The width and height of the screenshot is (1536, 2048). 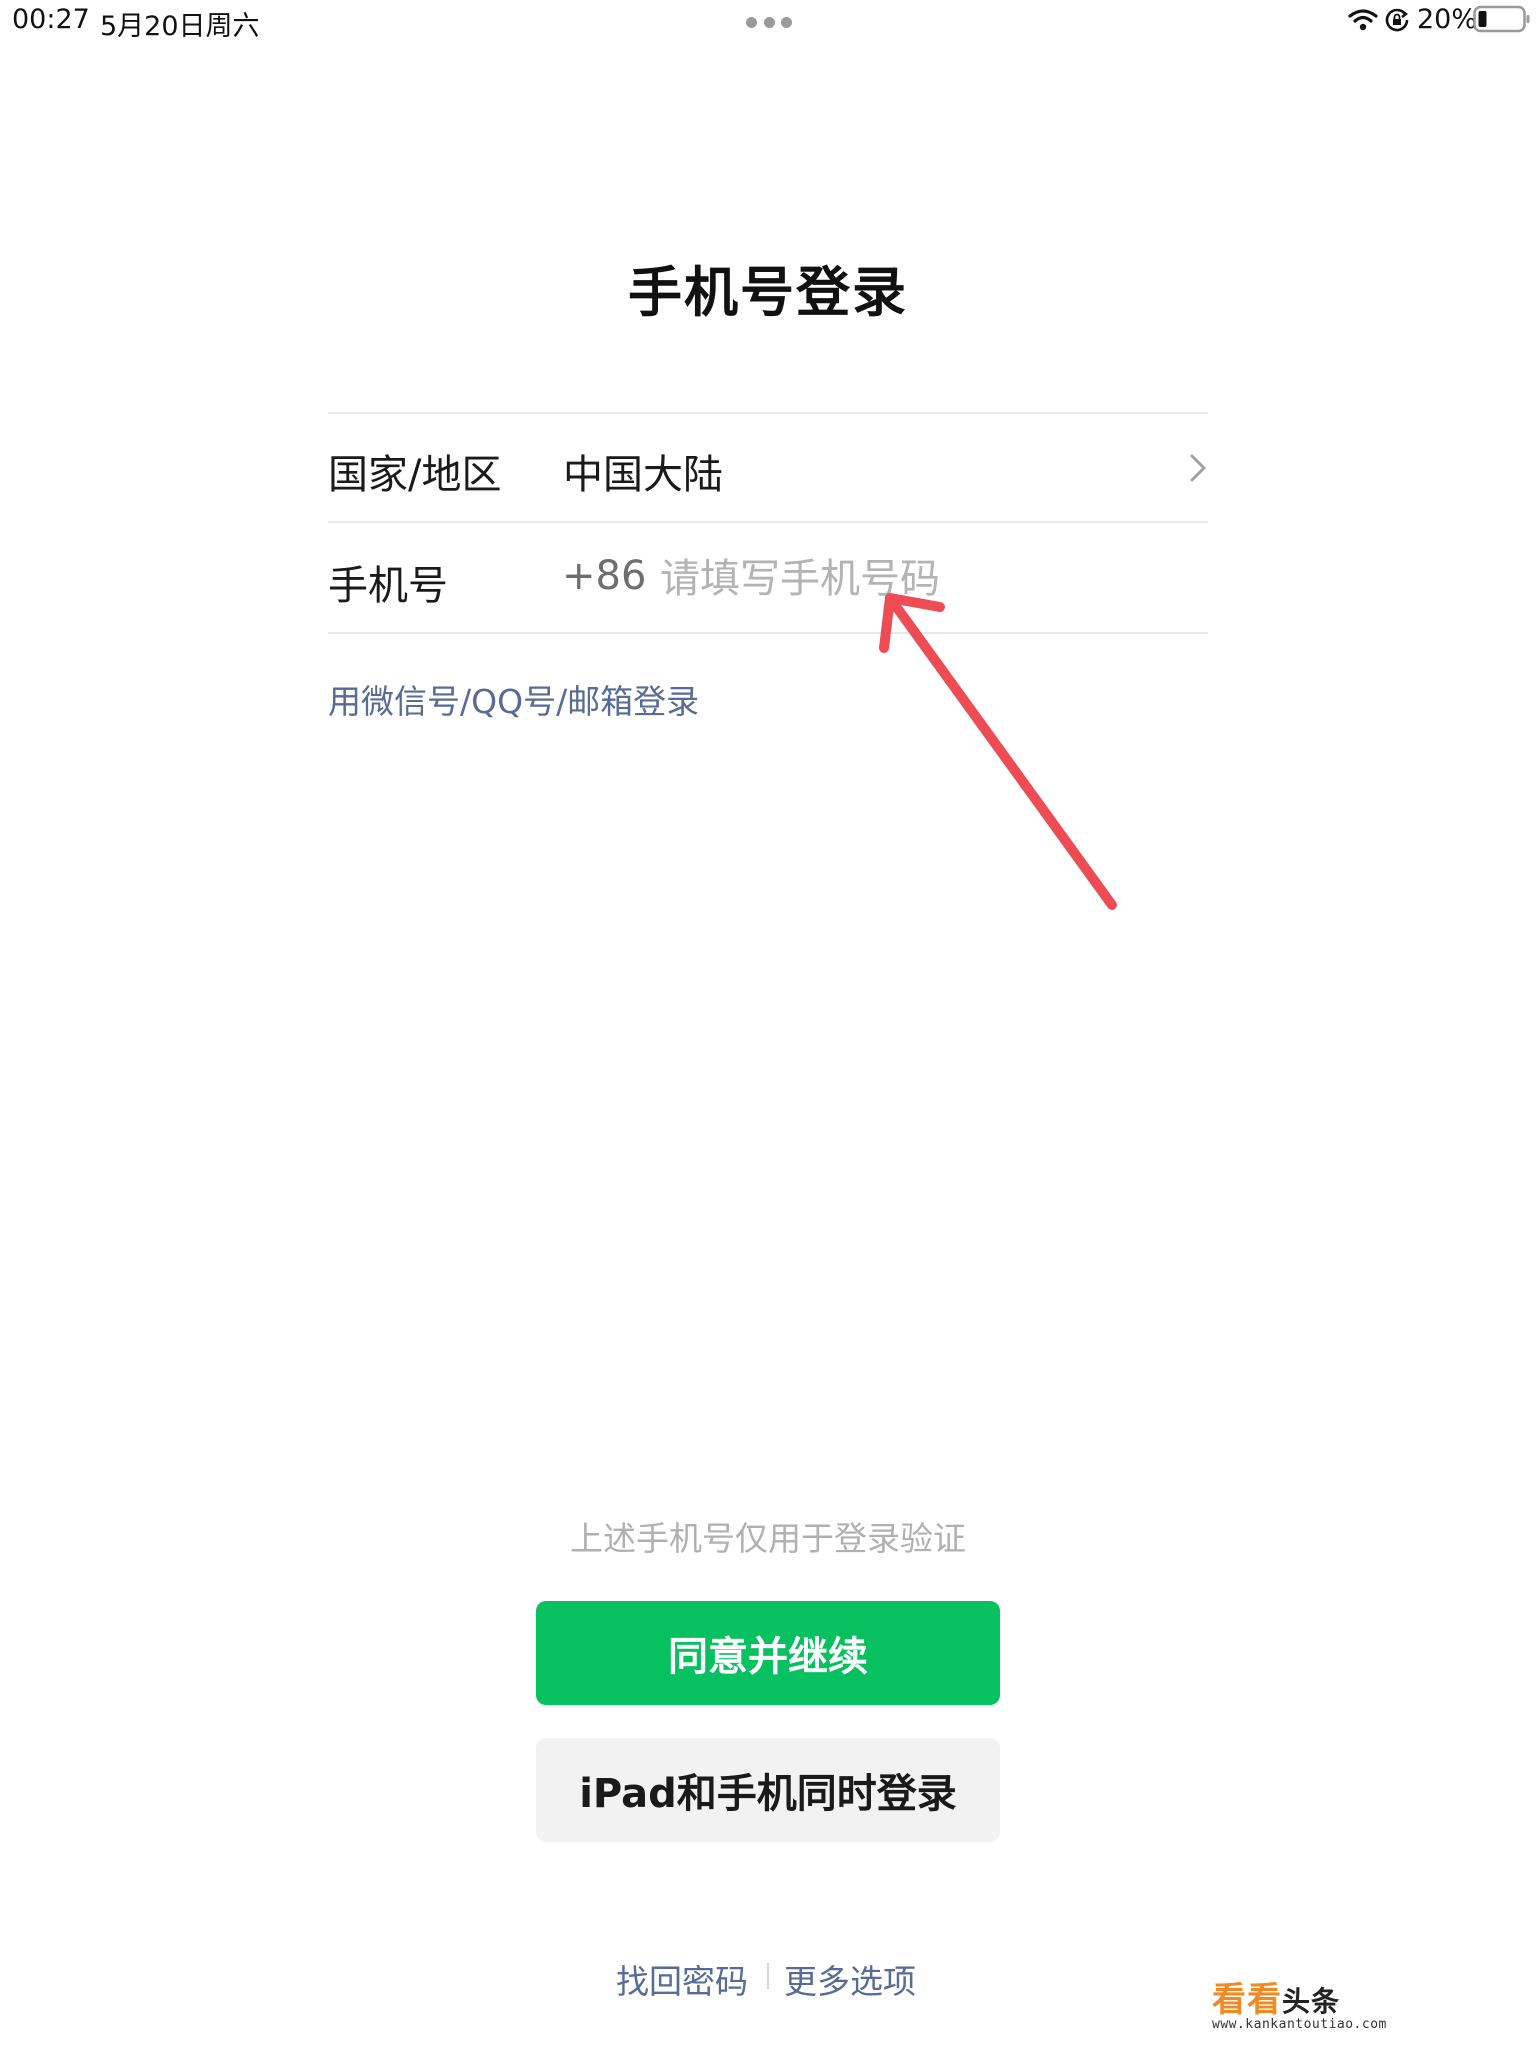 I want to click on watermark: 看看头条 www.kankantoutiao.com, so click(x=1312, y=2002).